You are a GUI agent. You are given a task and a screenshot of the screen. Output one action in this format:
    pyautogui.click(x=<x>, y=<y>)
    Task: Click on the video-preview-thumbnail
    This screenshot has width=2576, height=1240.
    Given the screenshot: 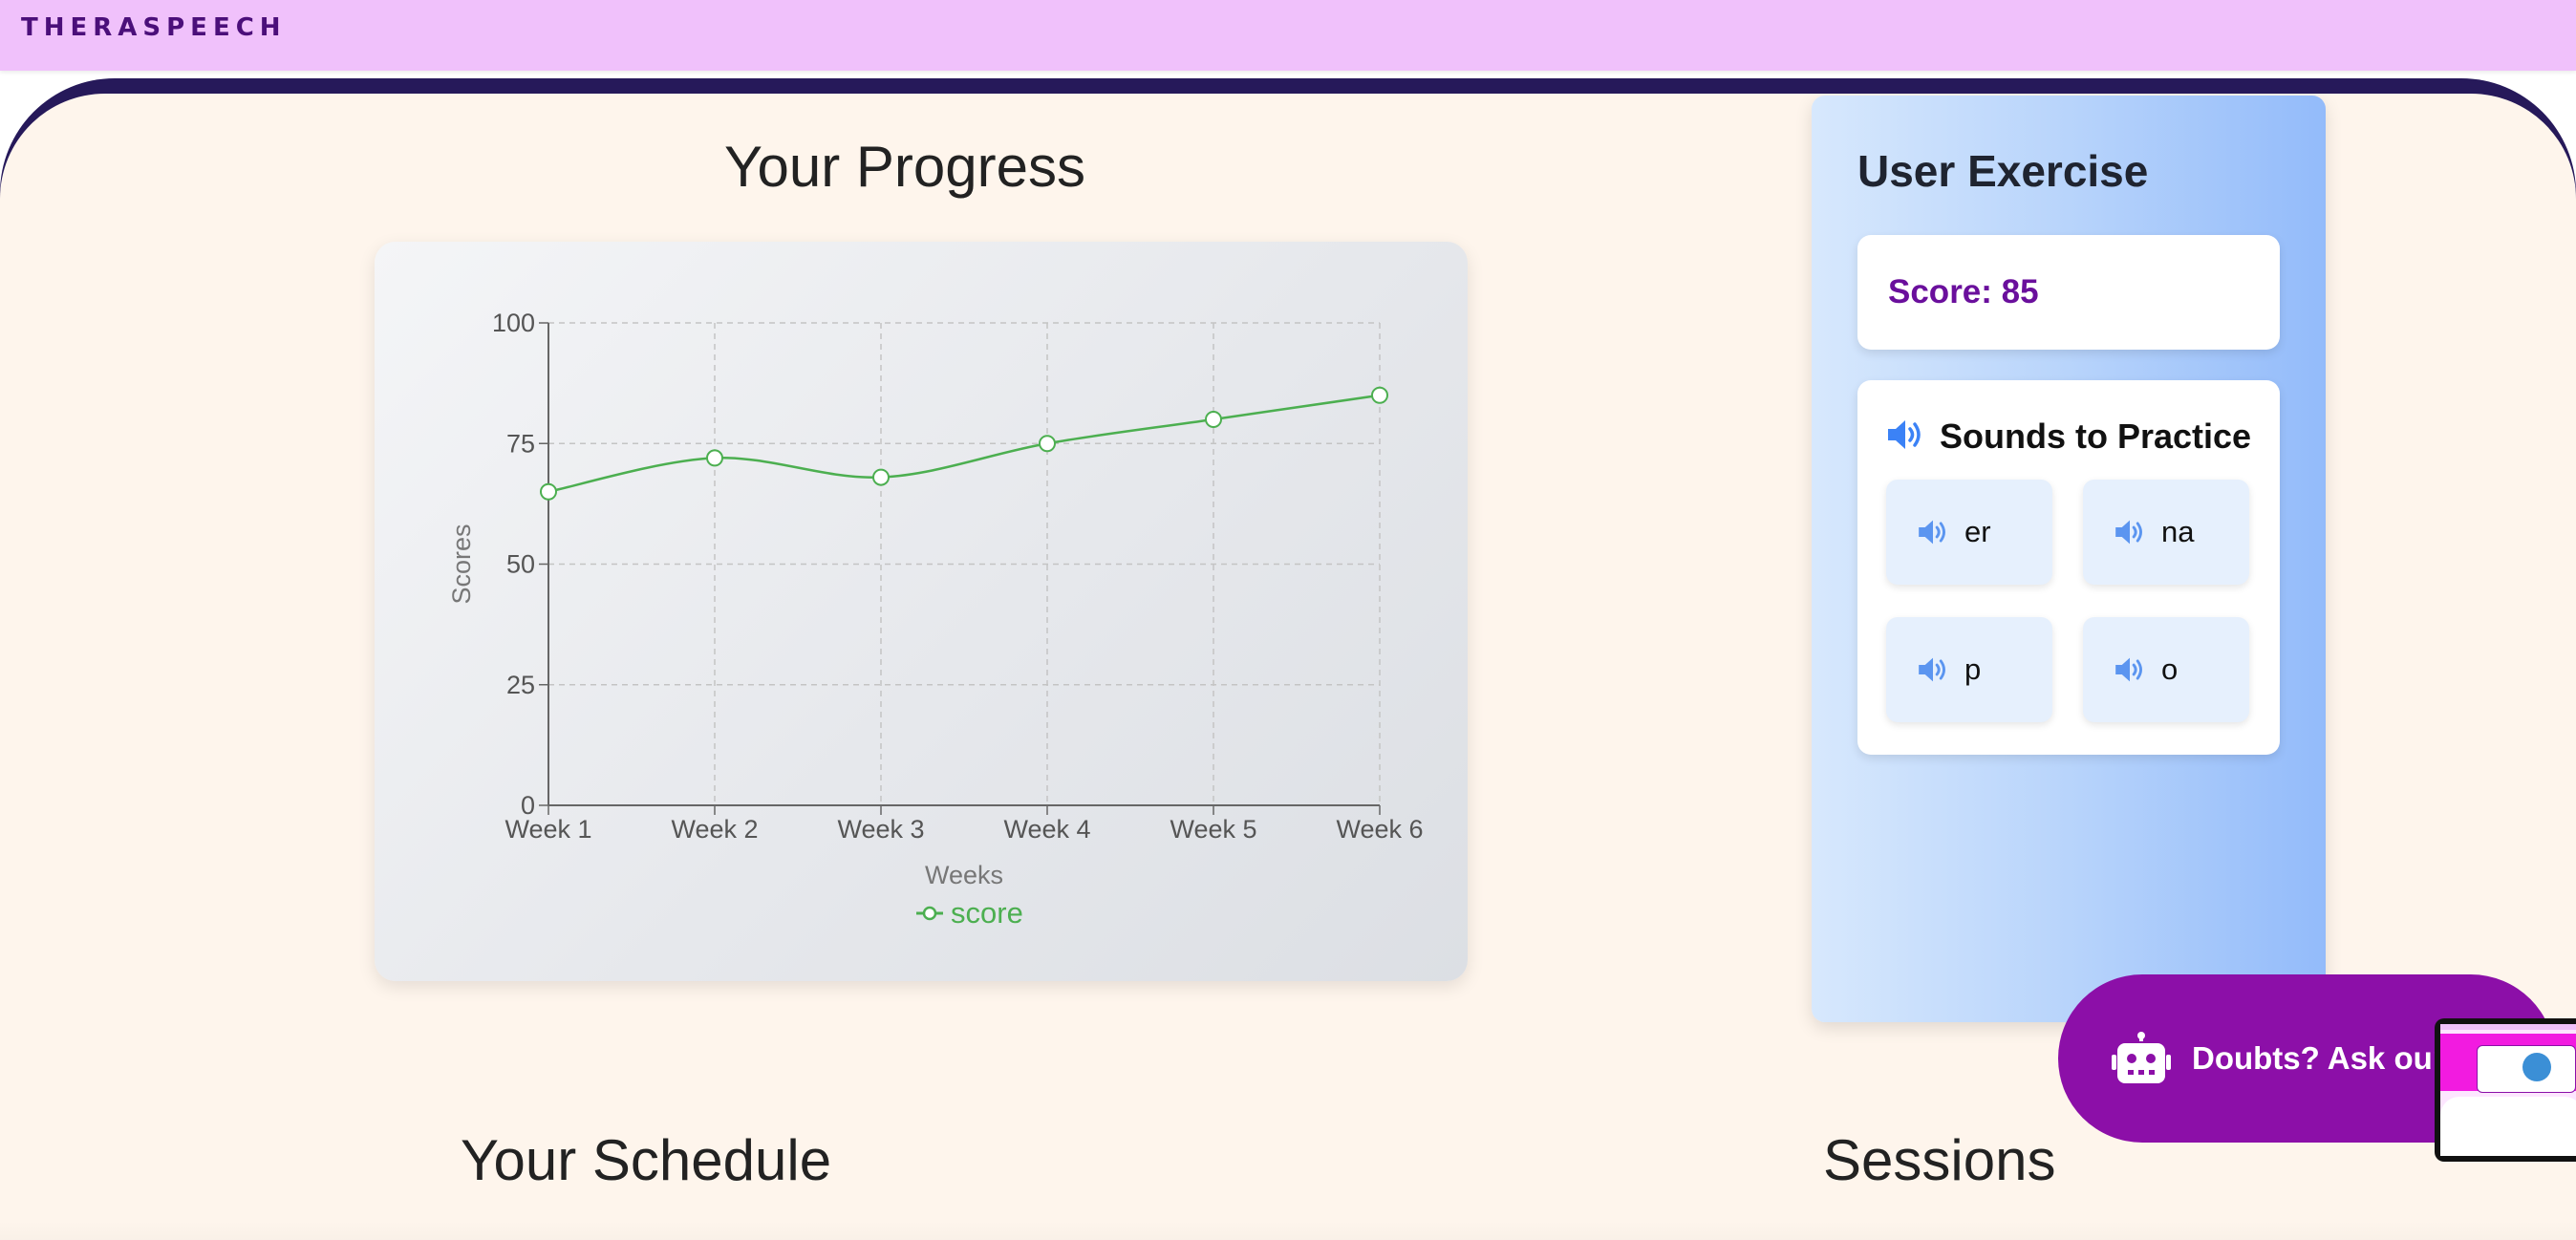 What is the action you would take?
    pyautogui.click(x=2505, y=1090)
    